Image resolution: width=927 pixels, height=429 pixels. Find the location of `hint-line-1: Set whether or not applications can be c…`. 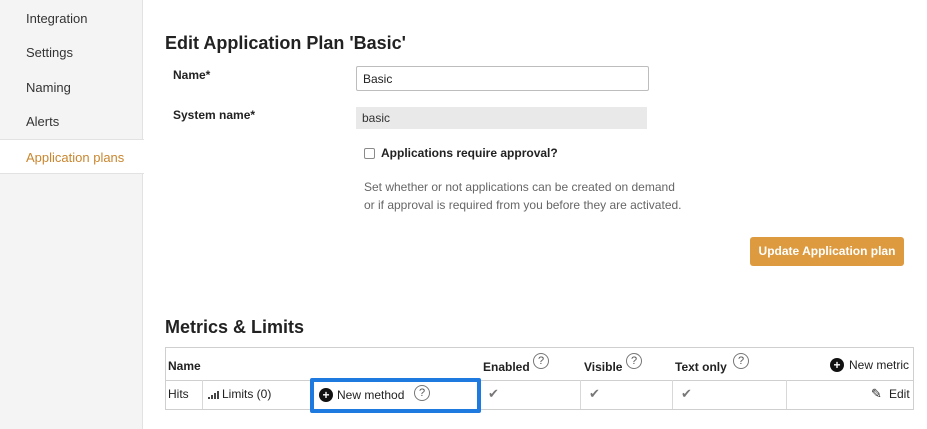

hint-line-1: Set whether or not applications can be c… is located at coordinates (519, 187).